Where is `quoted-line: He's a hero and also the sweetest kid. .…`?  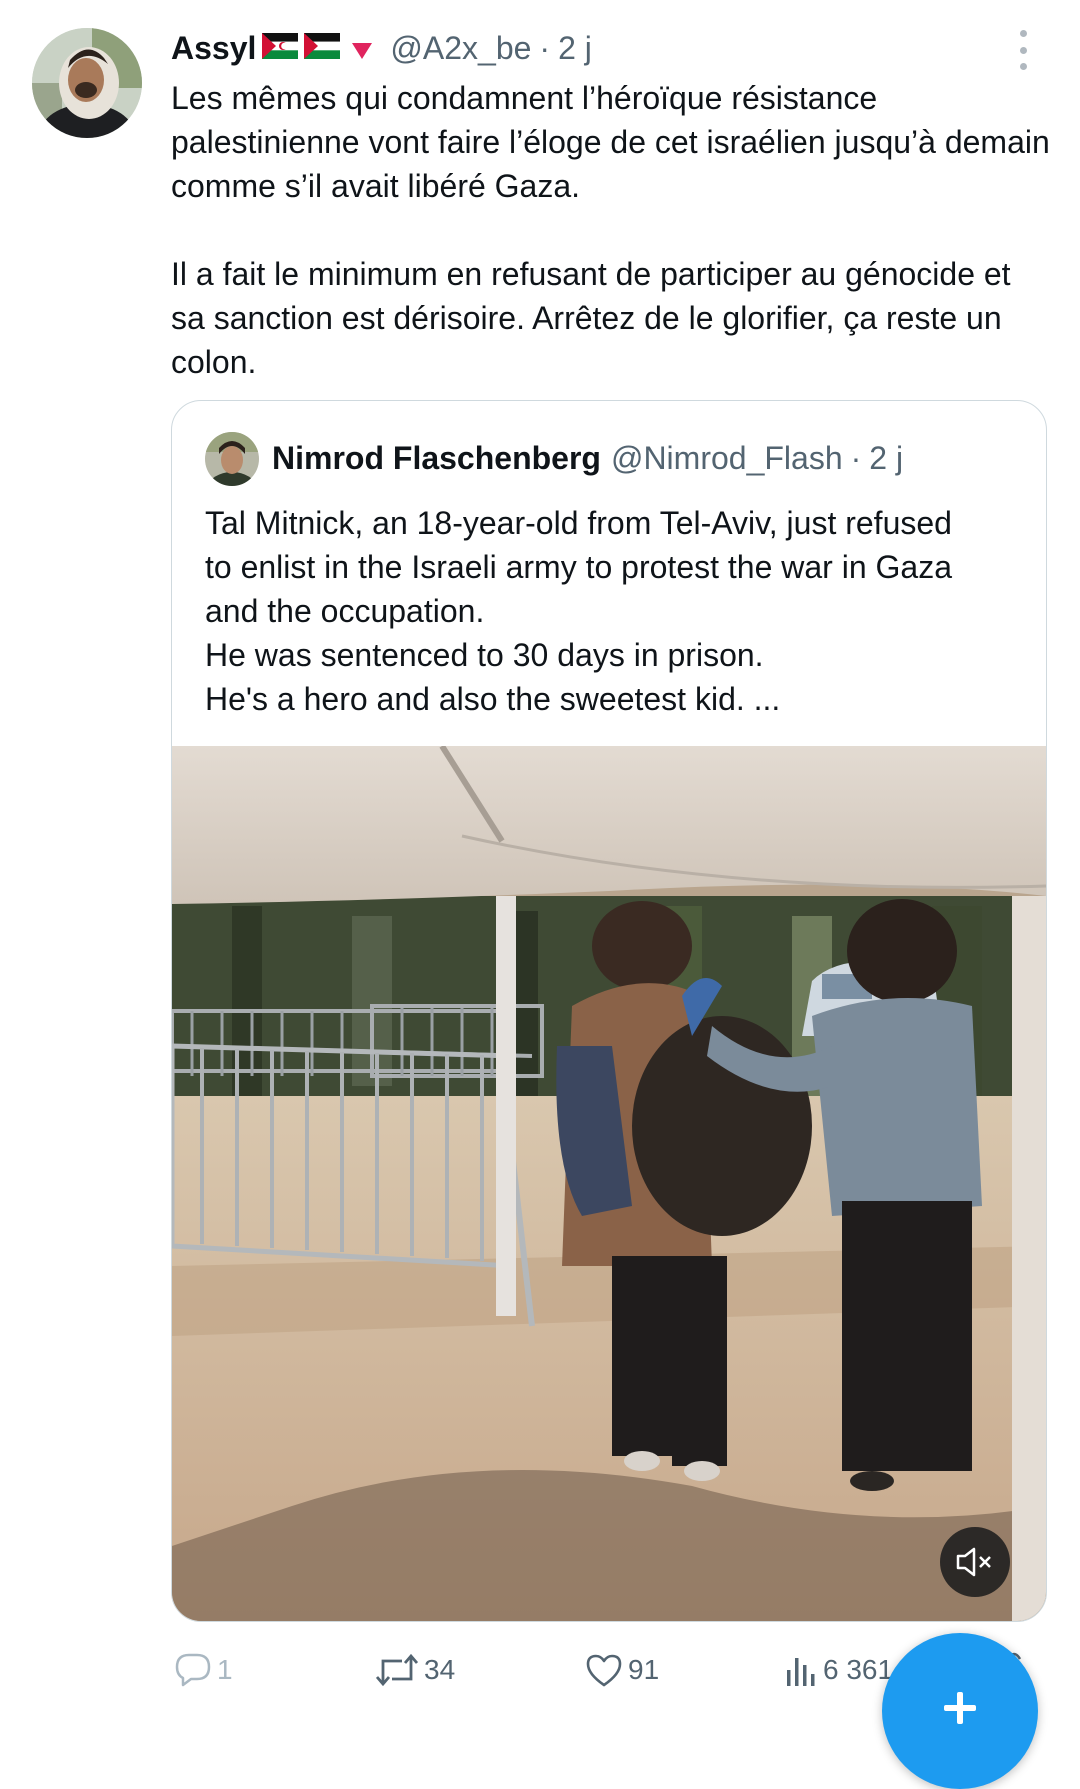
quoted-line: He's a hero and also the sweetest kid. .… is located at coordinates (493, 699).